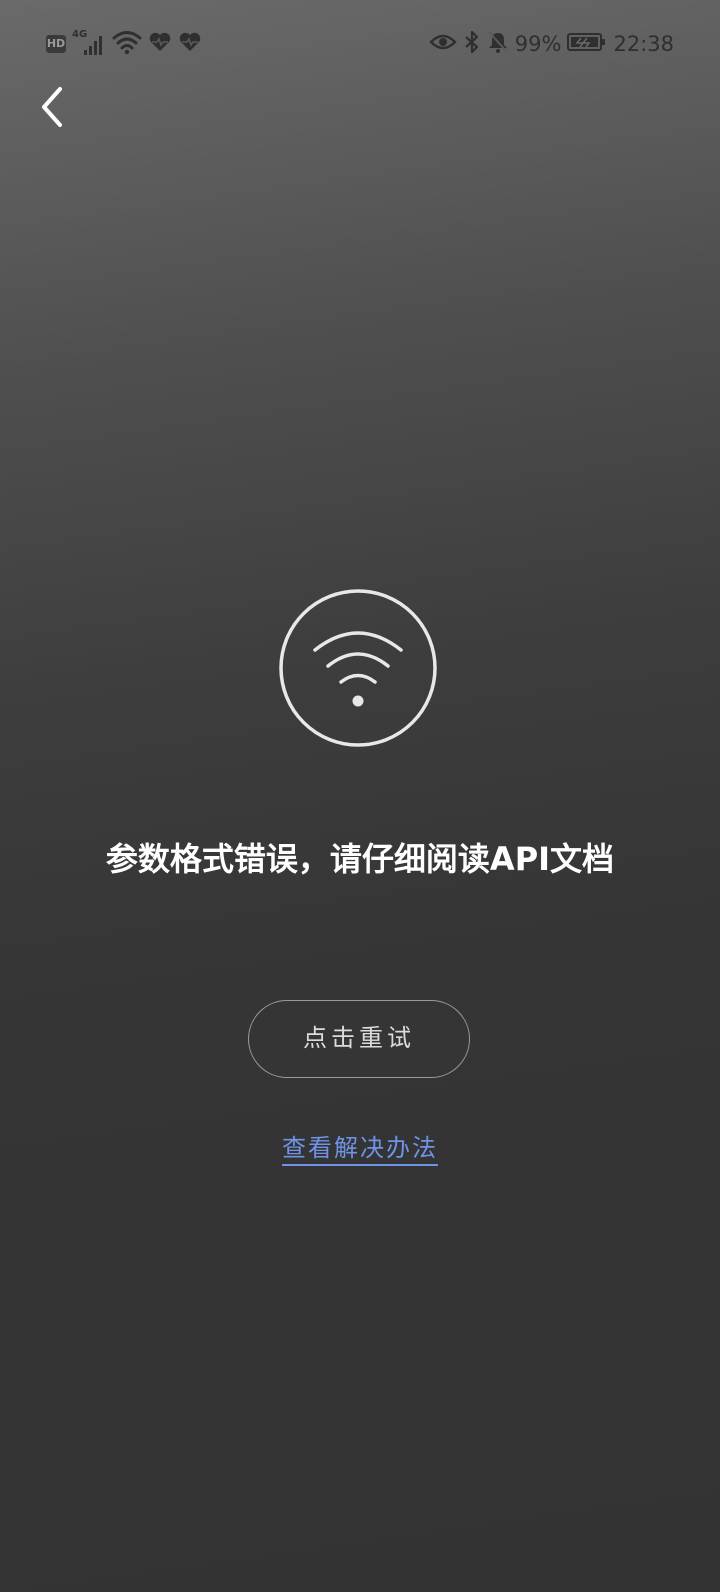 The height and width of the screenshot is (1592, 720). I want to click on clock: 22:38, so click(643, 44).